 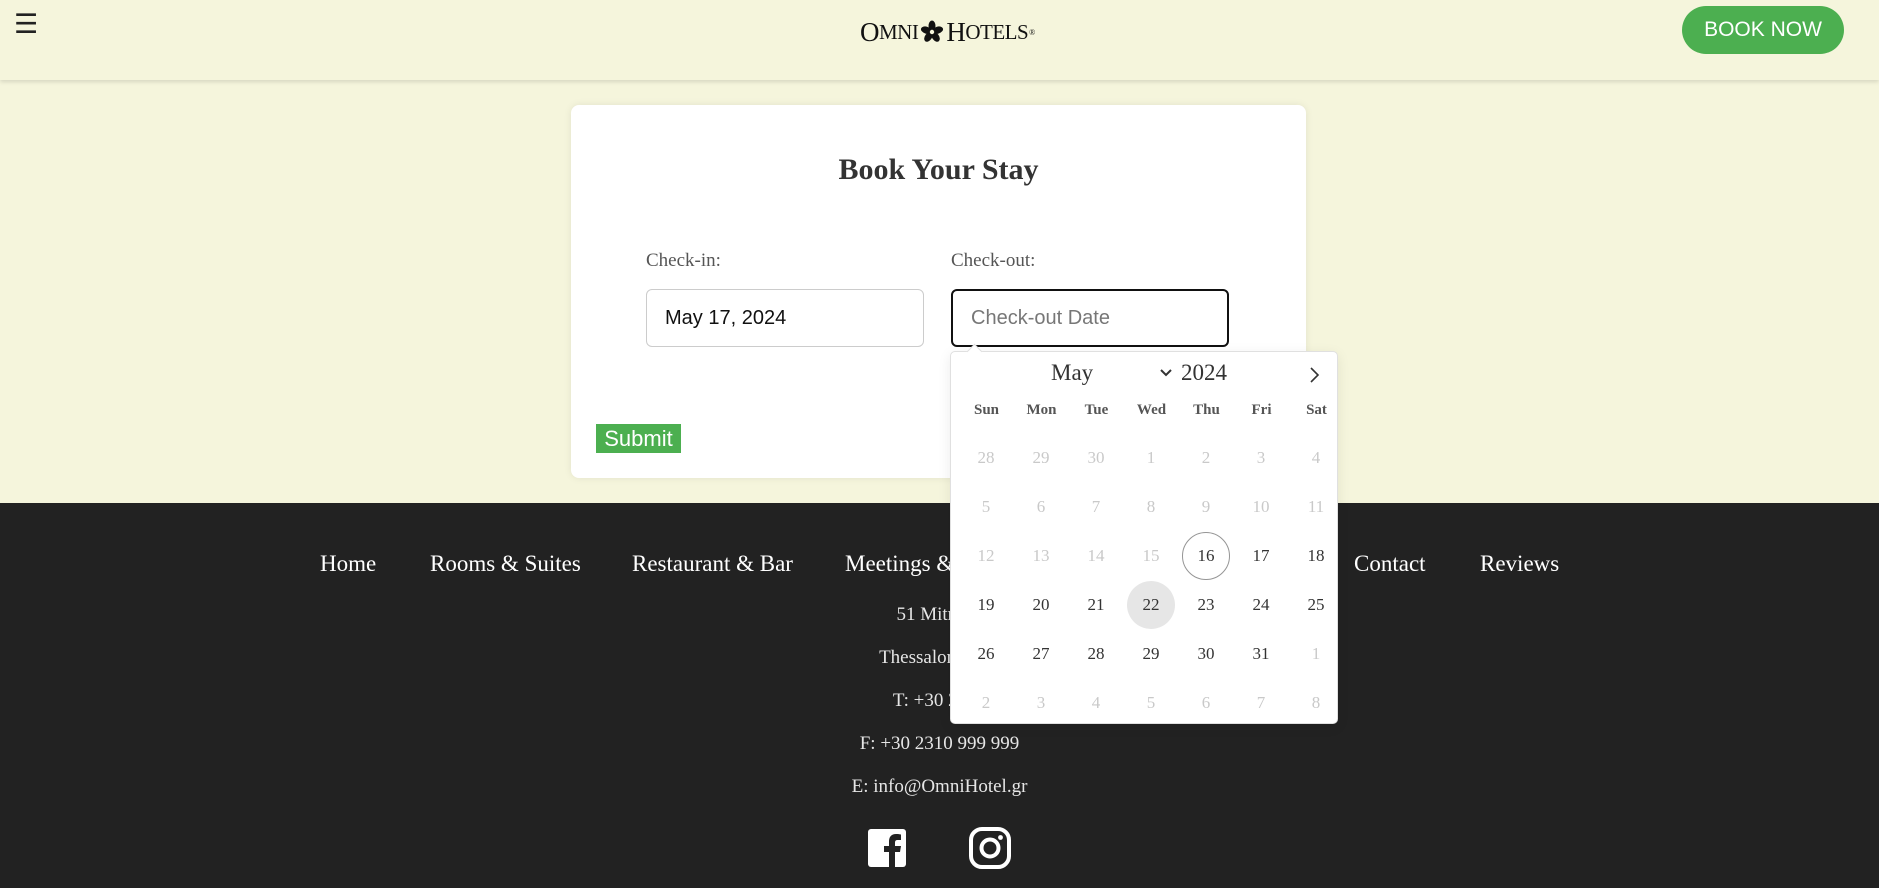 I want to click on weekday-label: Wed, so click(x=1151, y=410).